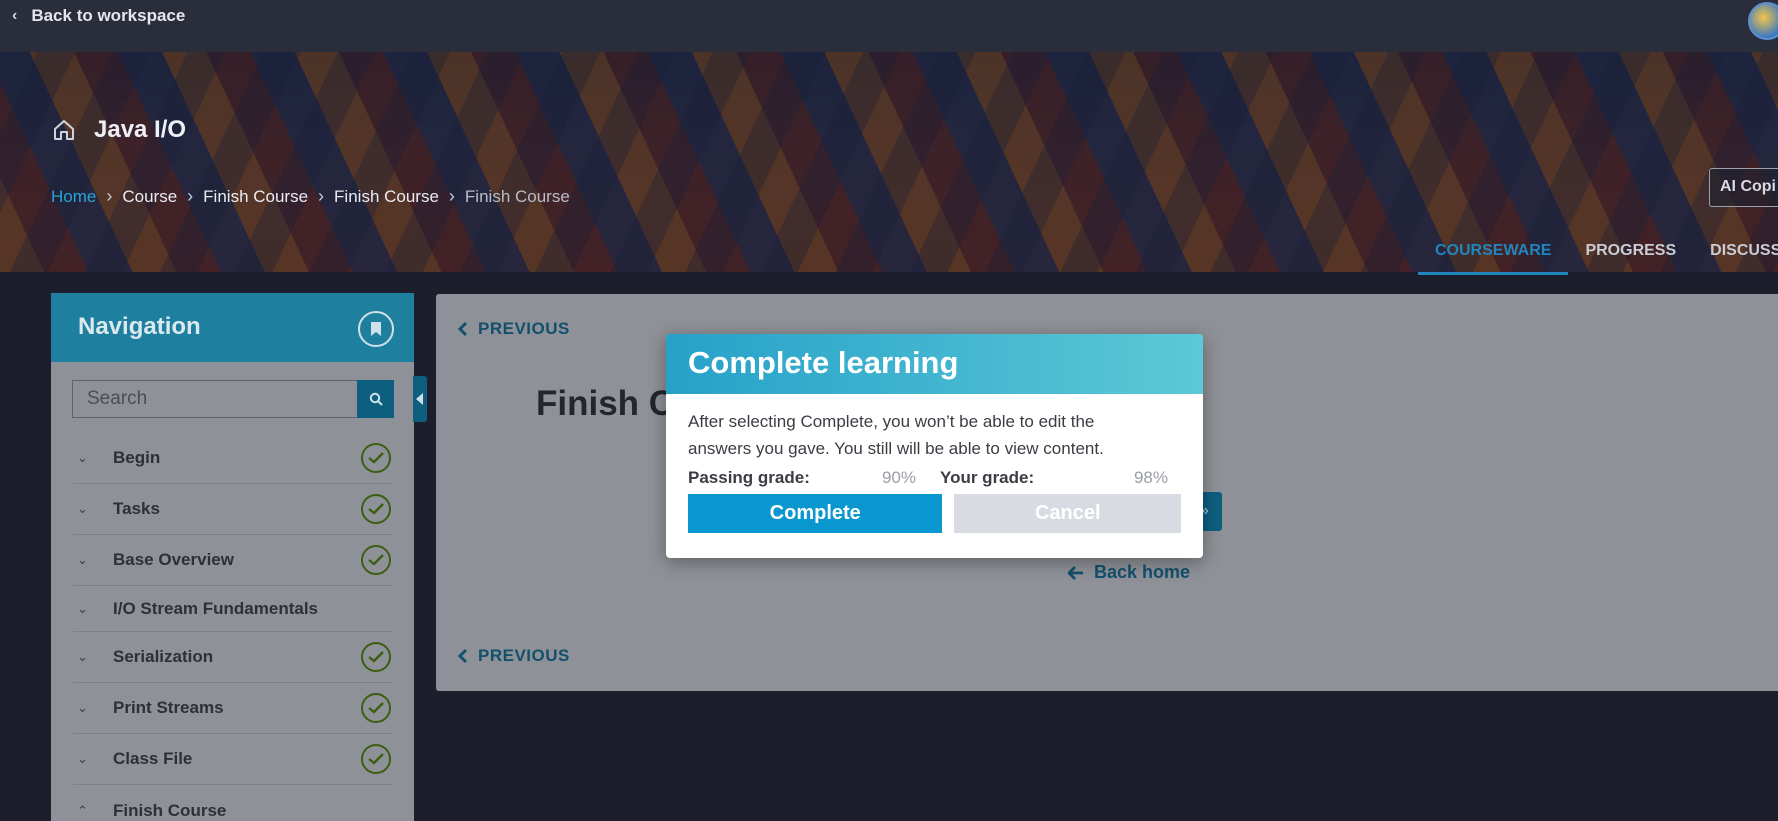 The height and width of the screenshot is (821, 1778). What do you see at coordinates (386, 197) in the screenshot?
I see `breadcrumb-finish-course-2: Finish Course` at bounding box center [386, 197].